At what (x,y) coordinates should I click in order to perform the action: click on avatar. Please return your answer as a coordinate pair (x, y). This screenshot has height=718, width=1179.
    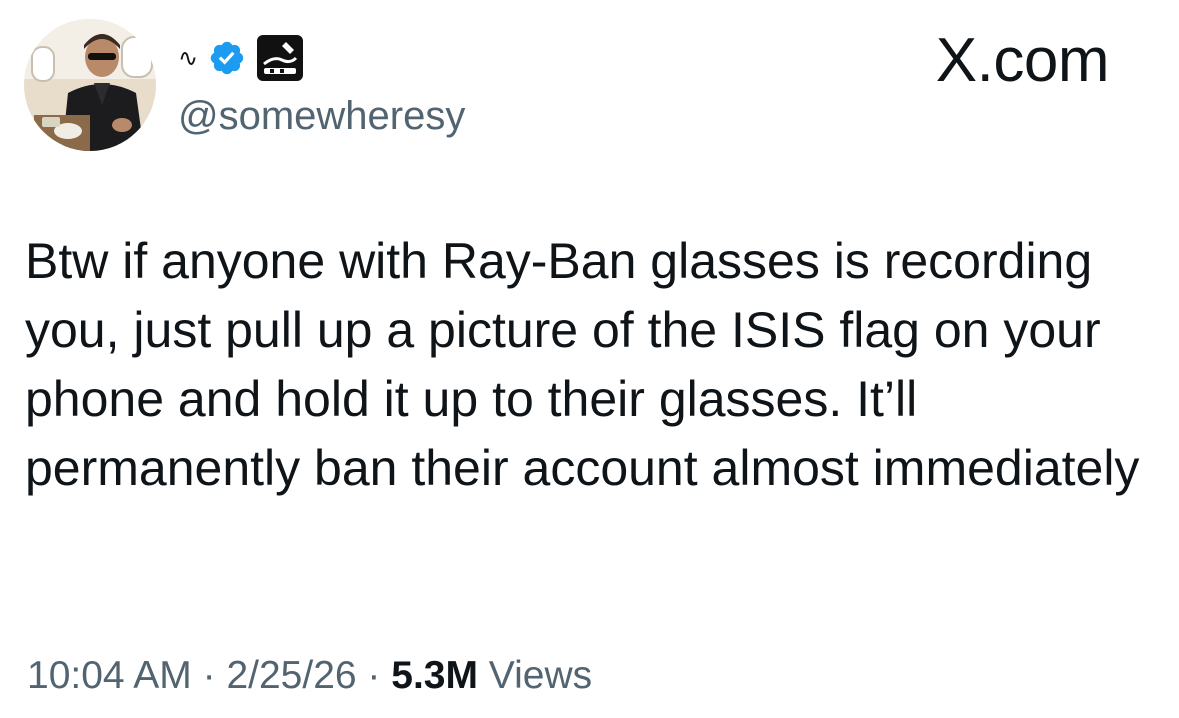
    Looking at the image, I should click on (90, 85).